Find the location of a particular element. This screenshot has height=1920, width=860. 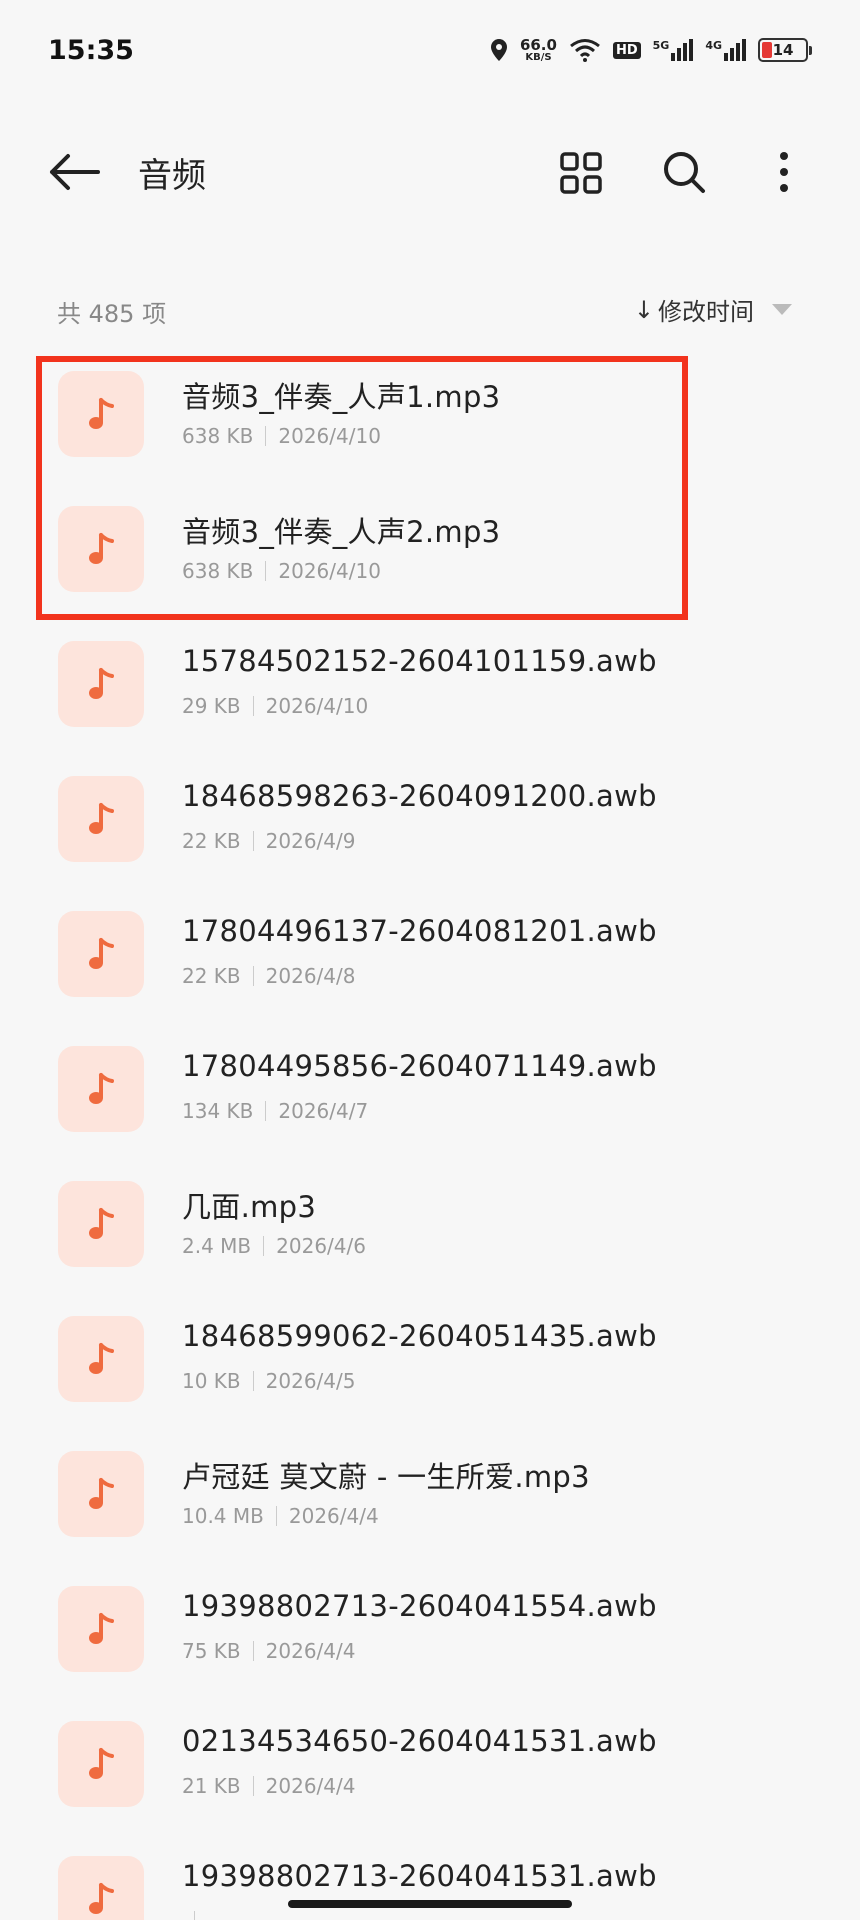

file-name: 17804495856-2604071149.awb is located at coordinates (419, 1066).